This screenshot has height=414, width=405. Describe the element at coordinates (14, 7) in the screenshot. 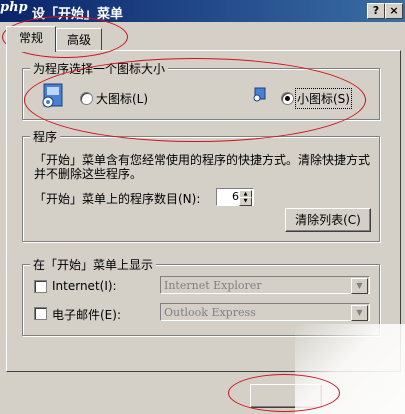

I see `php-logo: php` at that location.